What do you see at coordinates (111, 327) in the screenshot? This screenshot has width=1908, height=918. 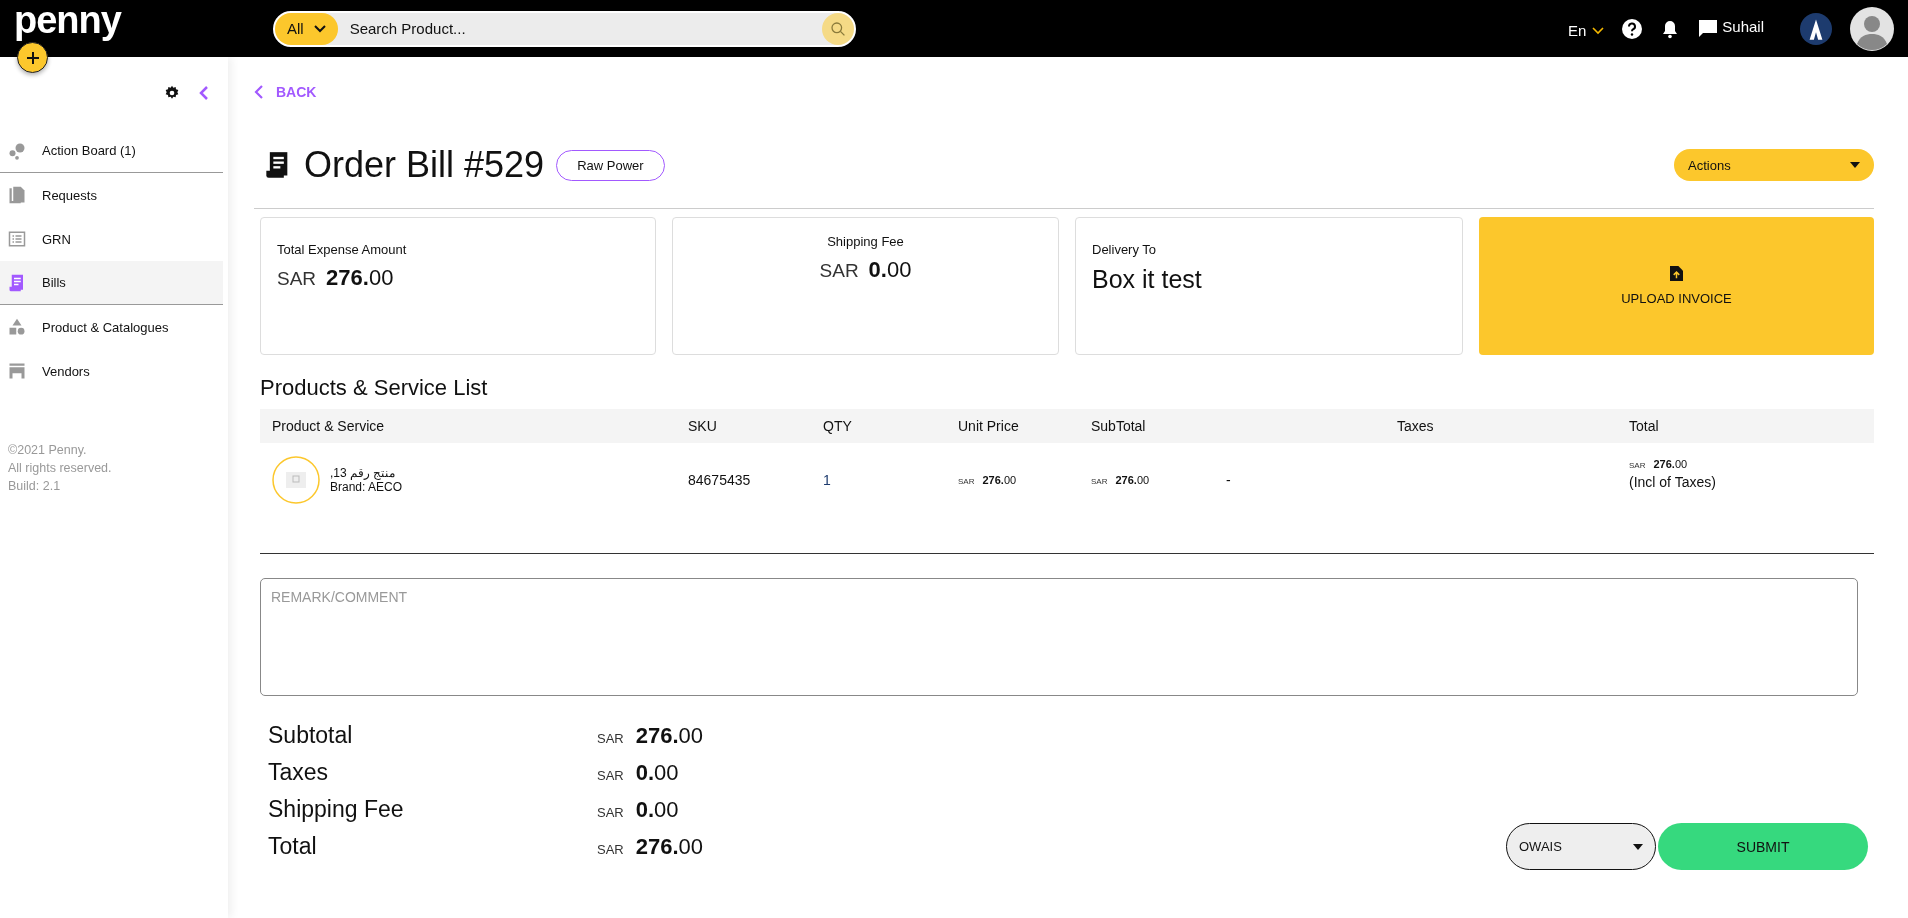 I see `sidebar-item: Product & Catalogues` at bounding box center [111, 327].